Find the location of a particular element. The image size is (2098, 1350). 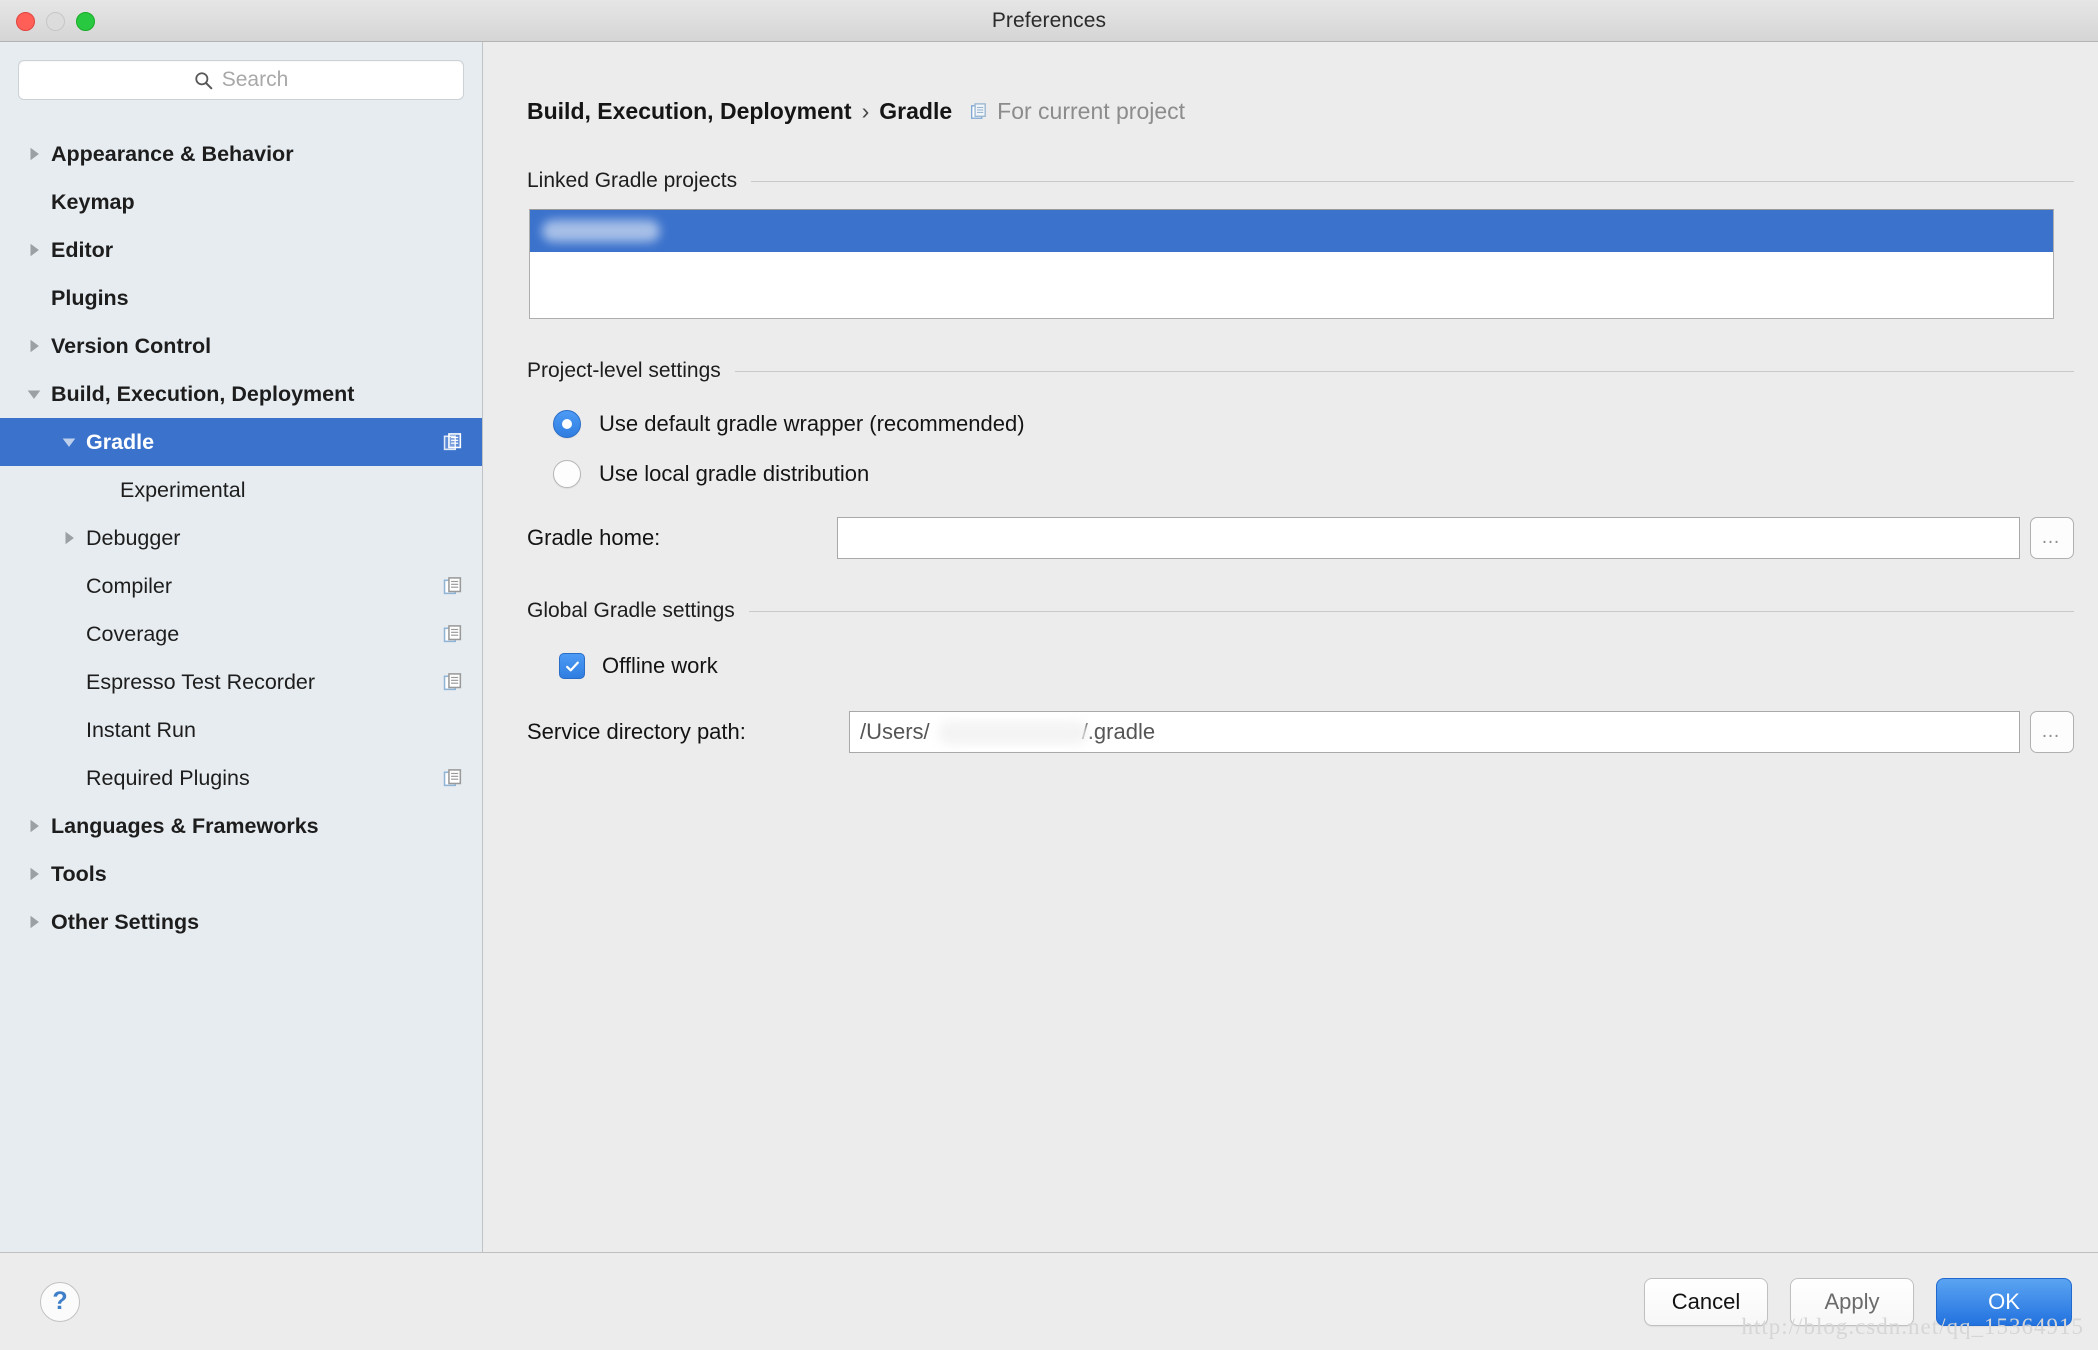

service-directory-label: Service directory path: is located at coordinates (636, 731).